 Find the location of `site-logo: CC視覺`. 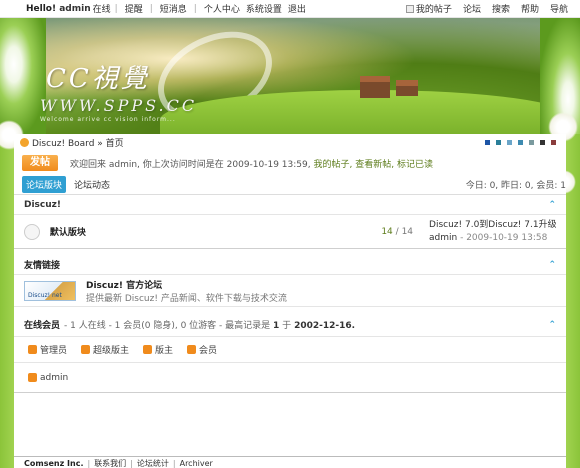

site-logo: CC視覺 is located at coordinates (98, 76).